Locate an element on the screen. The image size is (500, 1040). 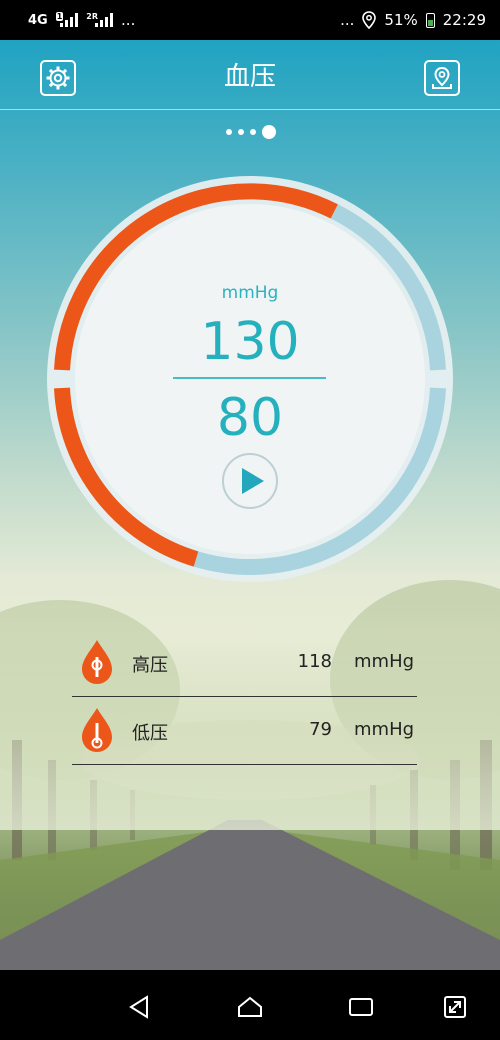
gear-icon is located at coordinates (58, 78).